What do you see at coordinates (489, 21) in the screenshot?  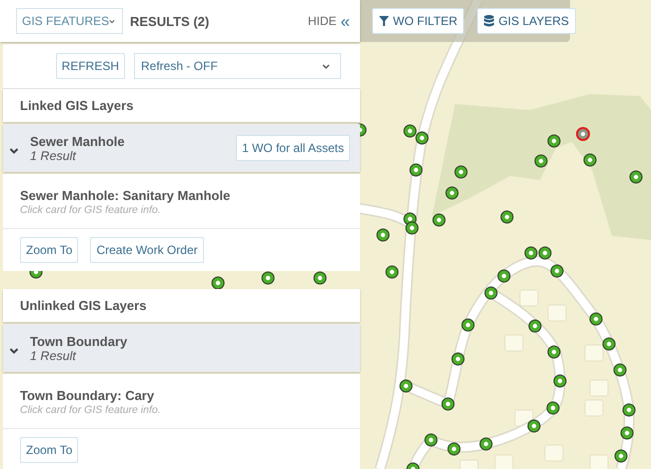 I see `database-icon` at bounding box center [489, 21].